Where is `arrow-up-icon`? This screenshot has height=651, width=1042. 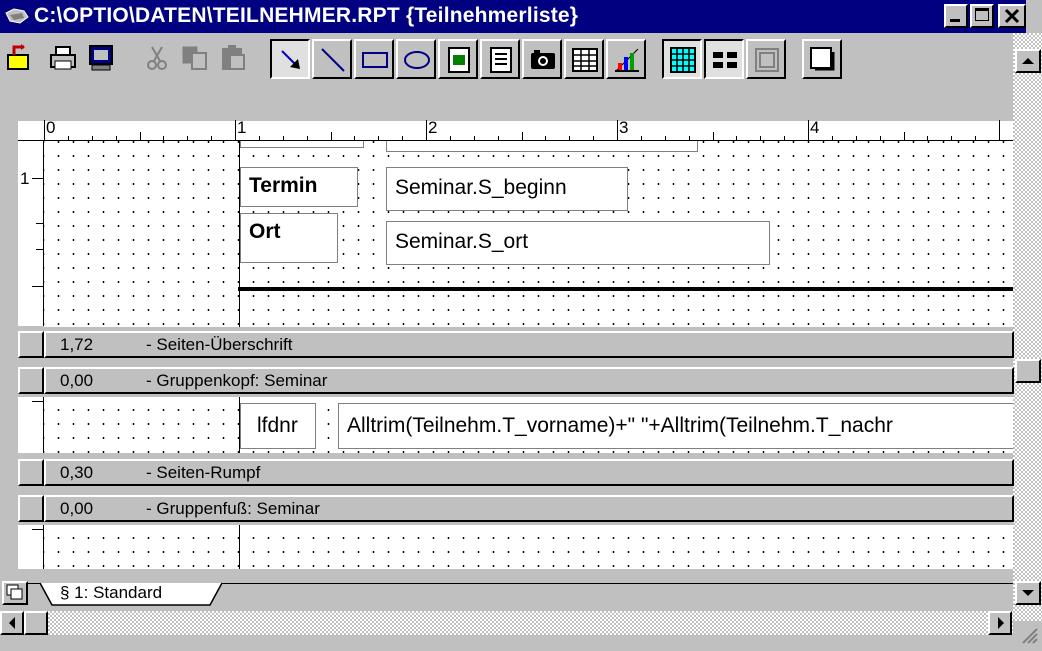 arrow-up-icon is located at coordinates (1028, 61).